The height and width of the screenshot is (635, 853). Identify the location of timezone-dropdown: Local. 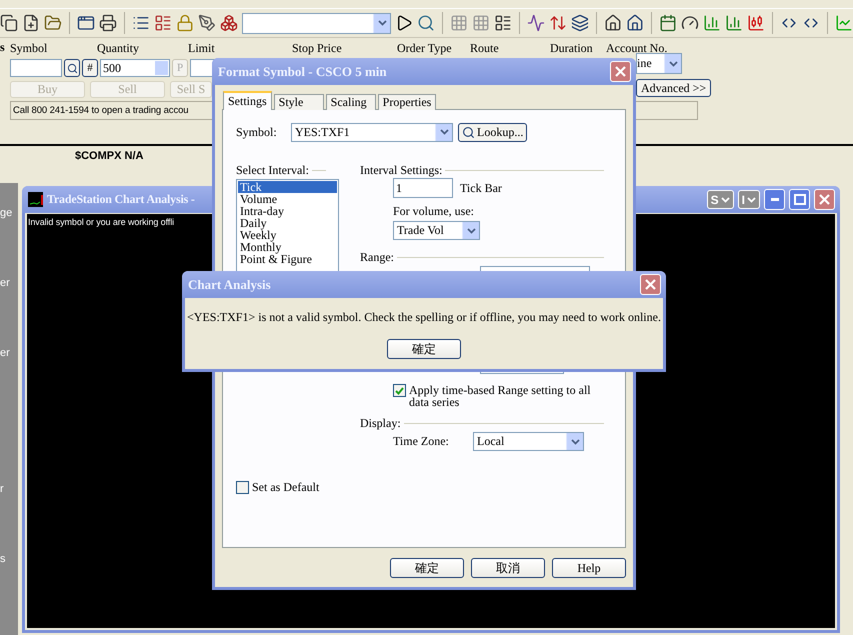
(528, 441).